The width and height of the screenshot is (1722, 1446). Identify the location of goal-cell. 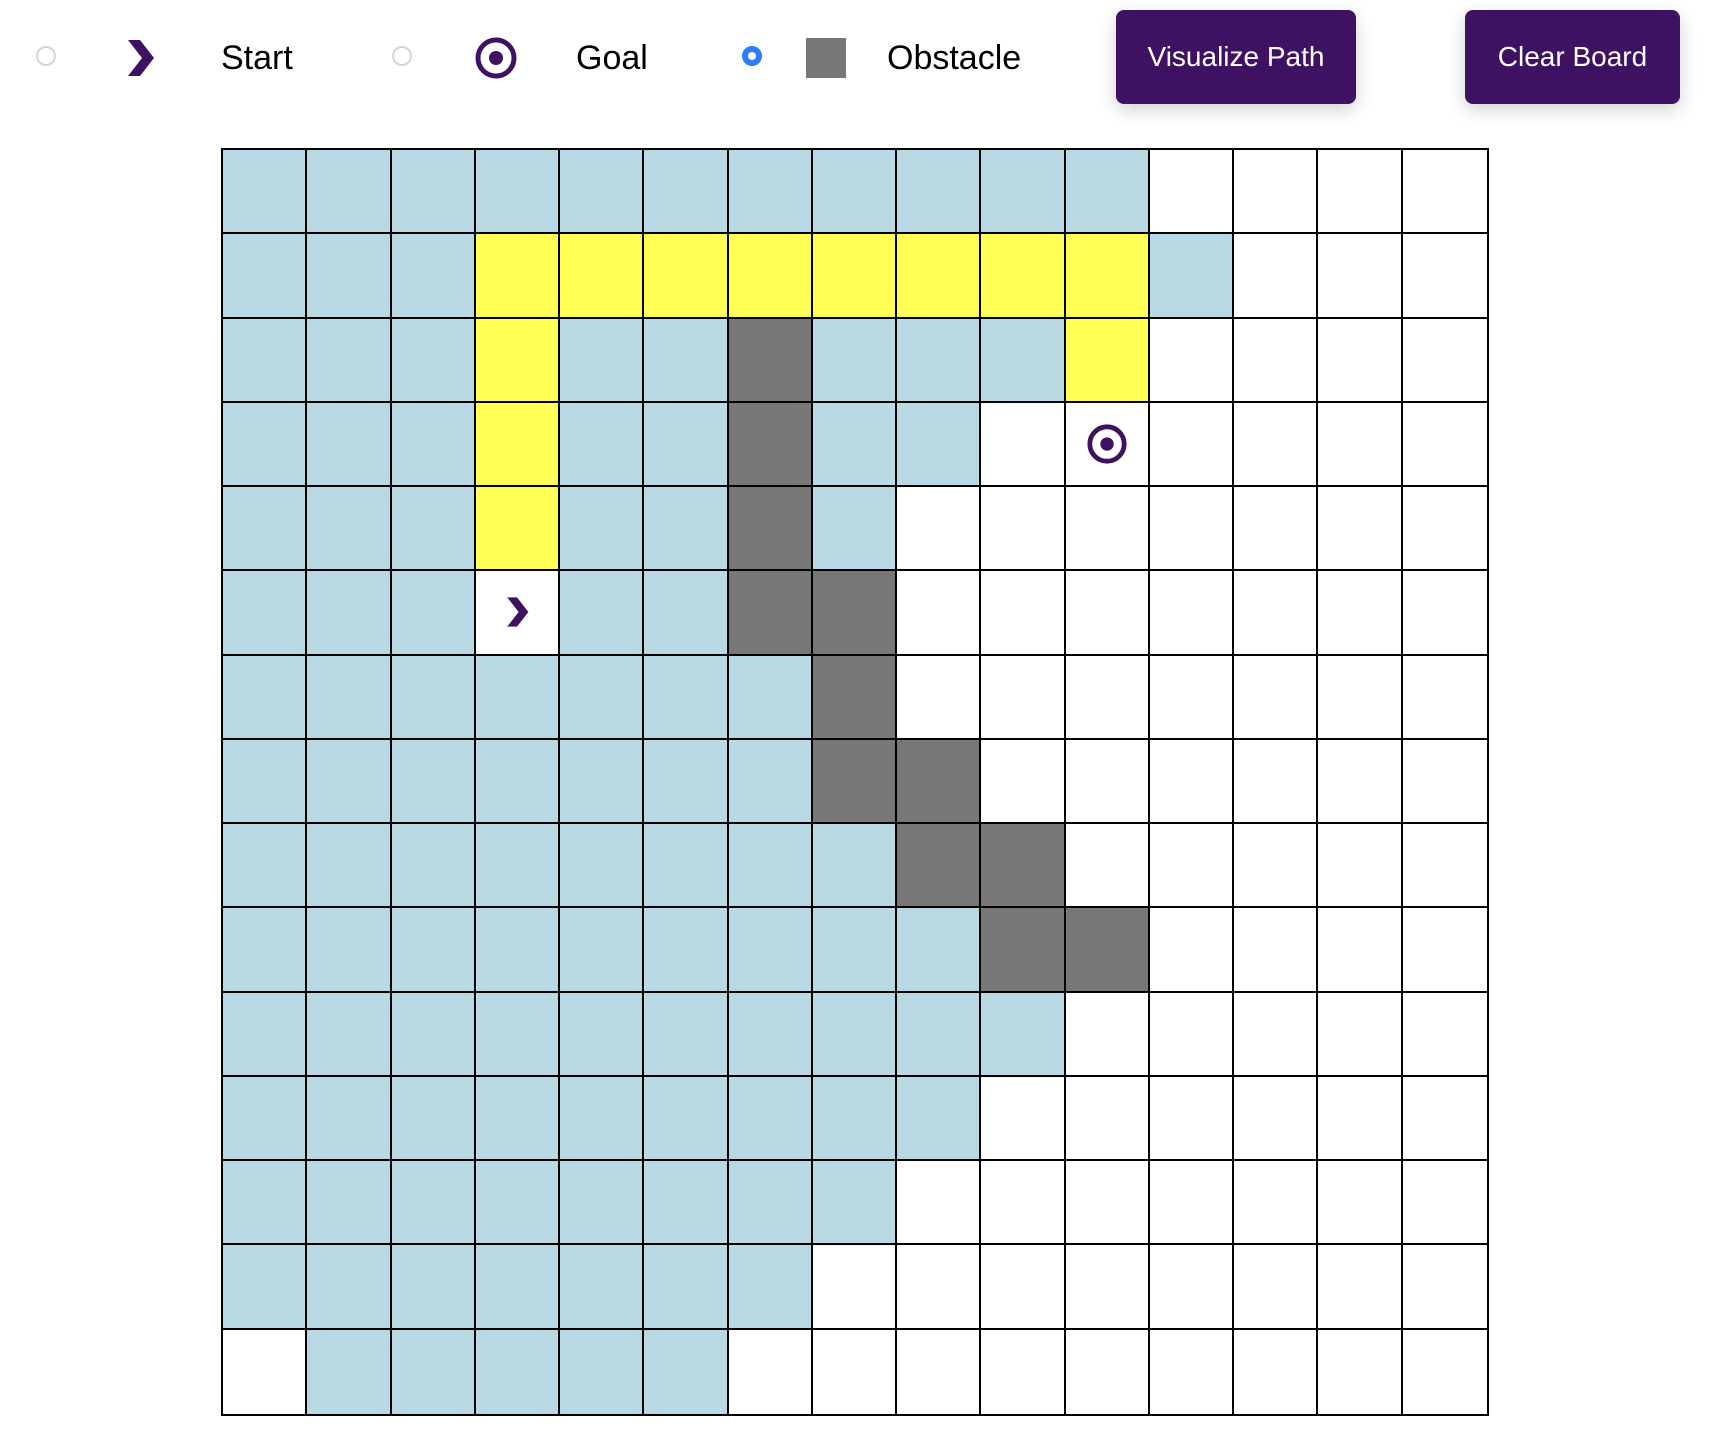
(1107, 445).